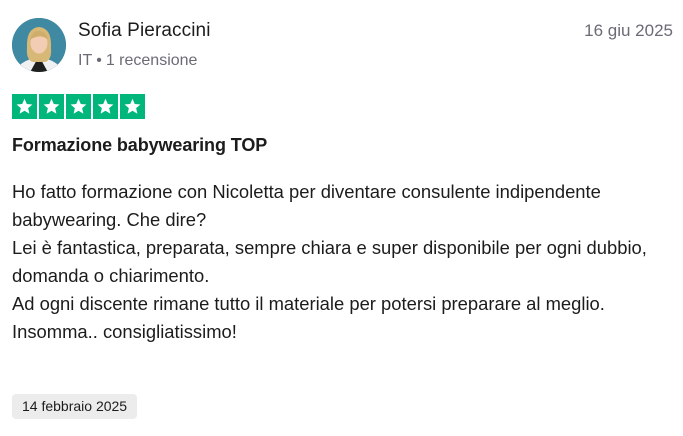 Image resolution: width=683 pixels, height=436 pixels. Describe the element at coordinates (75, 406) in the screenshot. I see `experience-date-badge: 14 febbraio 2025` at that location.